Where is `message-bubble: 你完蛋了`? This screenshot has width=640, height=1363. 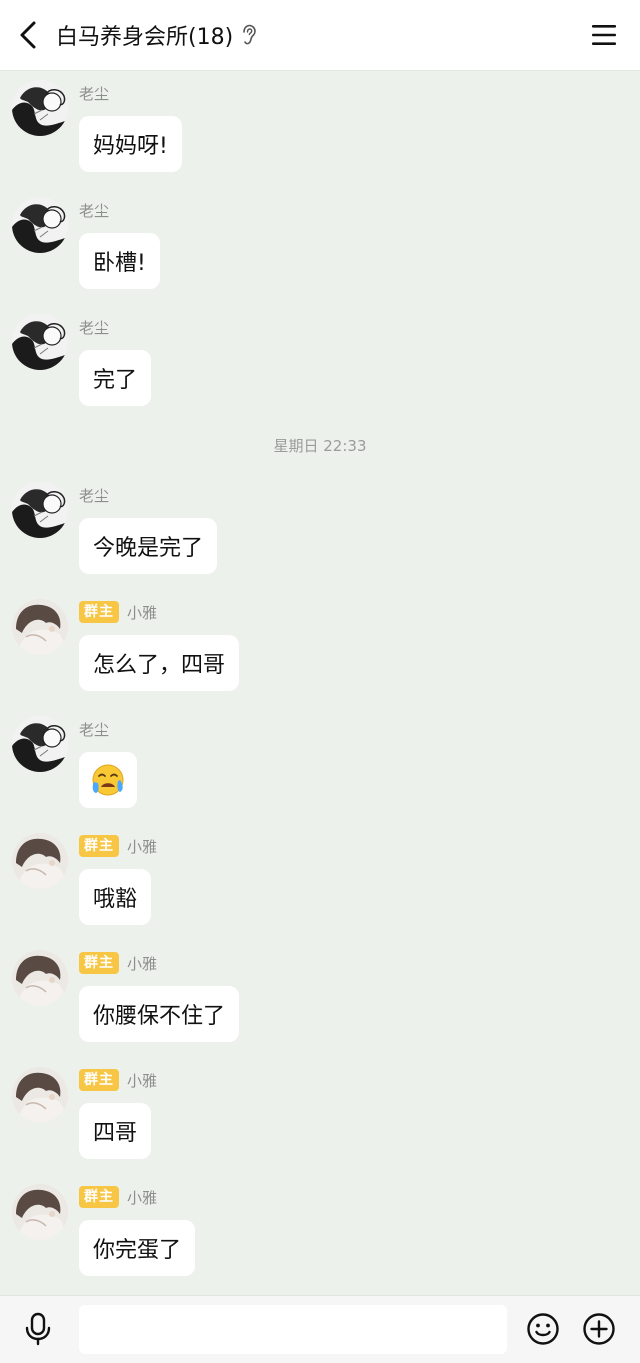
message-bubble: 你完蛋了 is located at coordinates (137, 1248).